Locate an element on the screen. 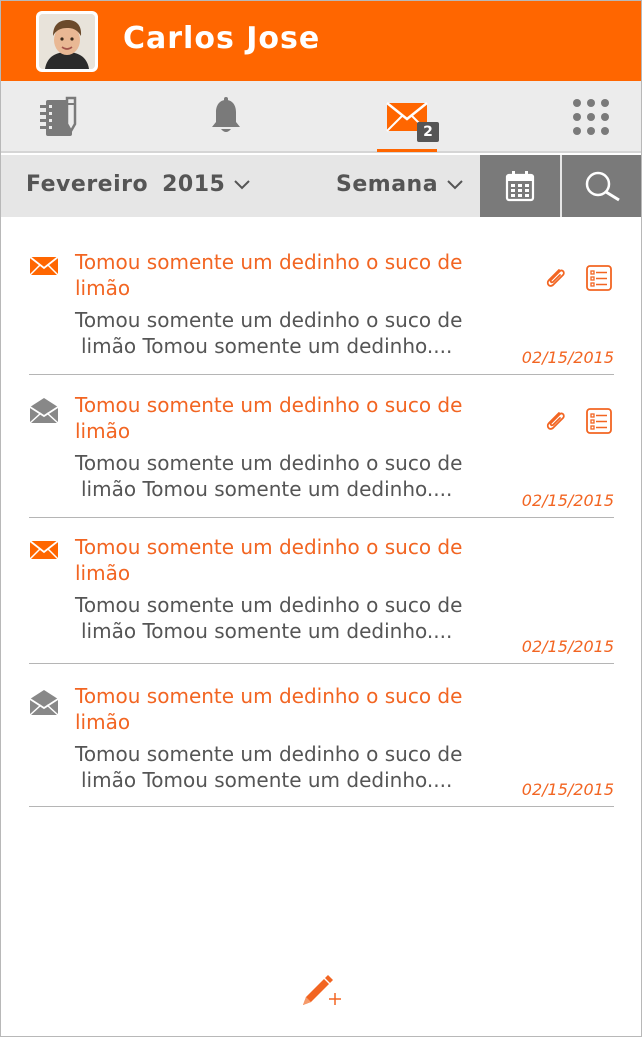  tab-messages is located at coordinates (407, 117).